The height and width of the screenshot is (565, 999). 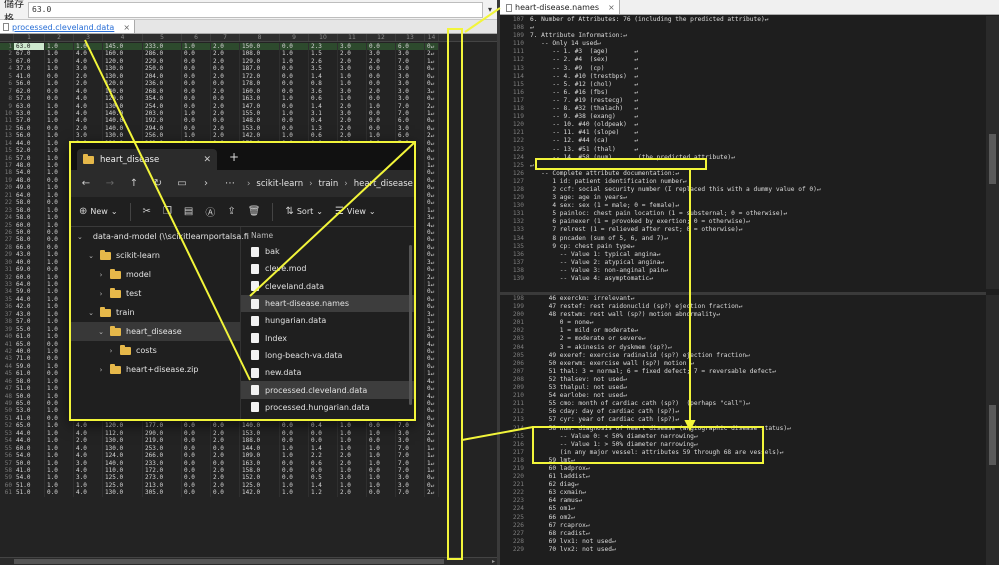 What do you see at coordinates (410, 76) in the screenshot?
I see `table-cell: 3.0` at bounding box center [410, 76].